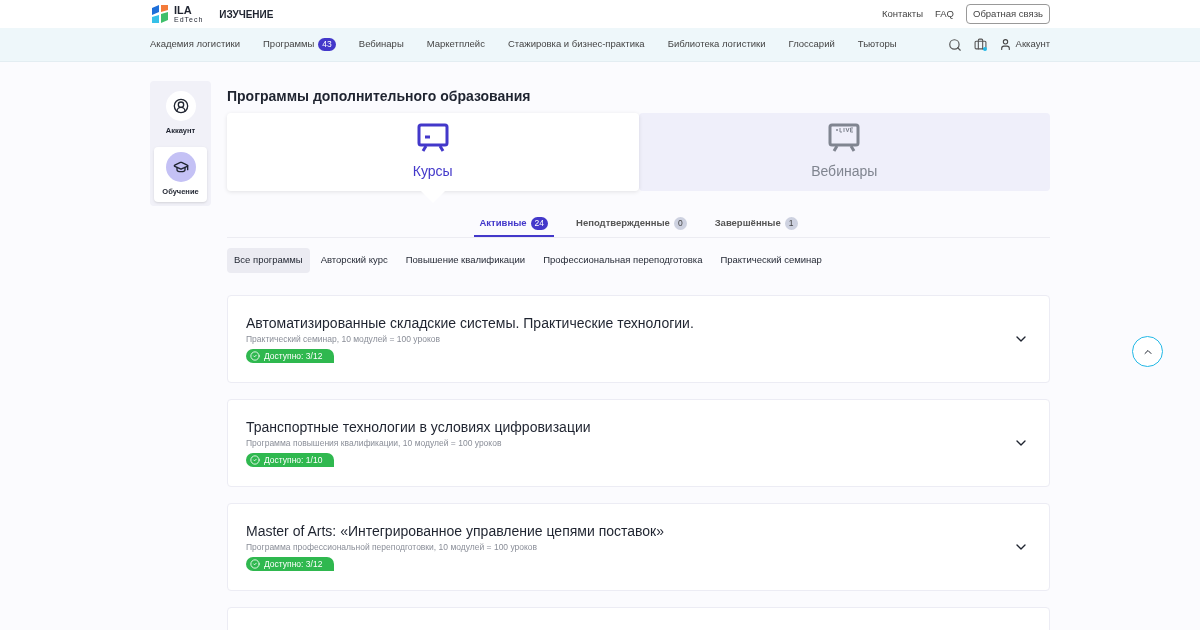 Image resolution: width=1200 pixels, height=630 pixels. I want to click on program-subtitle: Программа профессиональной переподготовки, 10 модулей = 100 уроков, so click(392, 547).